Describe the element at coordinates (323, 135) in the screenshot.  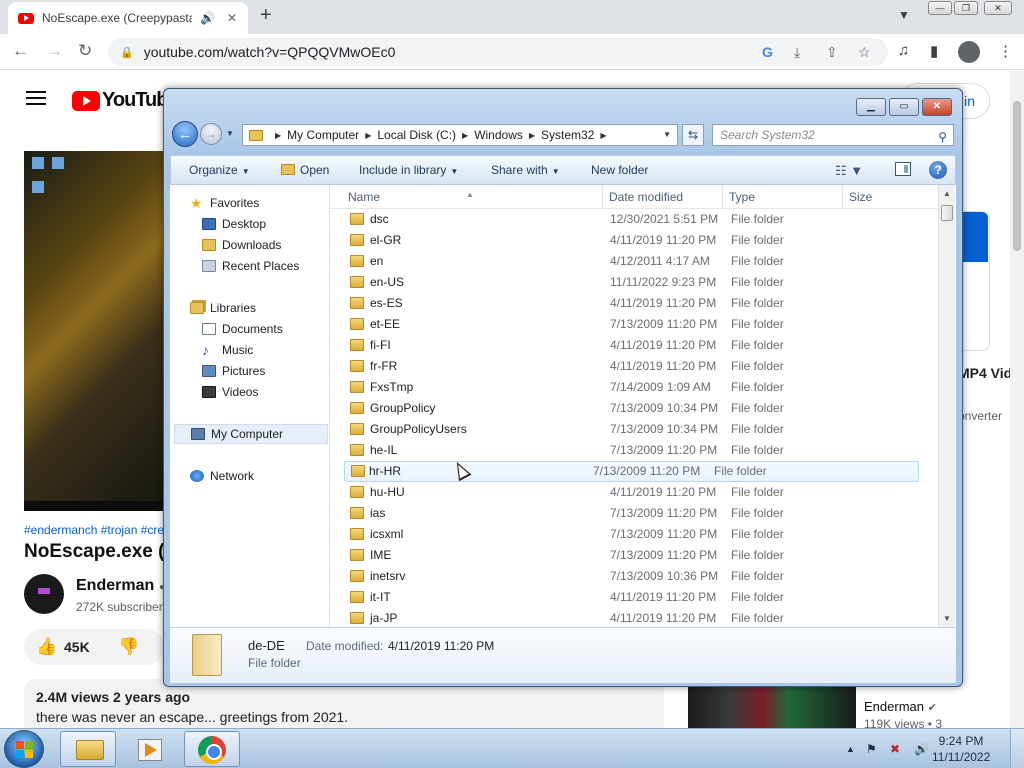
I see `breadcrumb-item: My Computer` at that location.